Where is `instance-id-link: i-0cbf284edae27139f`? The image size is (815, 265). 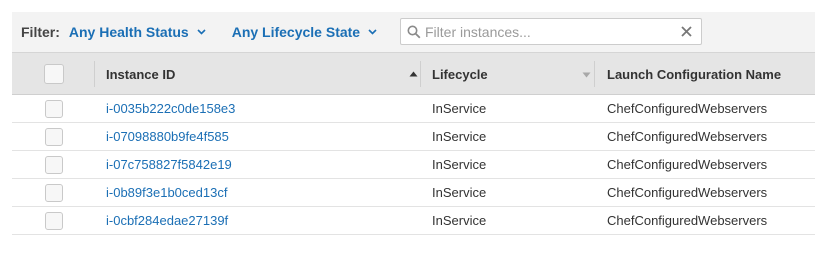 instance-id-link: i-0cbf284edae27139f is located at coordinates (167, 220).